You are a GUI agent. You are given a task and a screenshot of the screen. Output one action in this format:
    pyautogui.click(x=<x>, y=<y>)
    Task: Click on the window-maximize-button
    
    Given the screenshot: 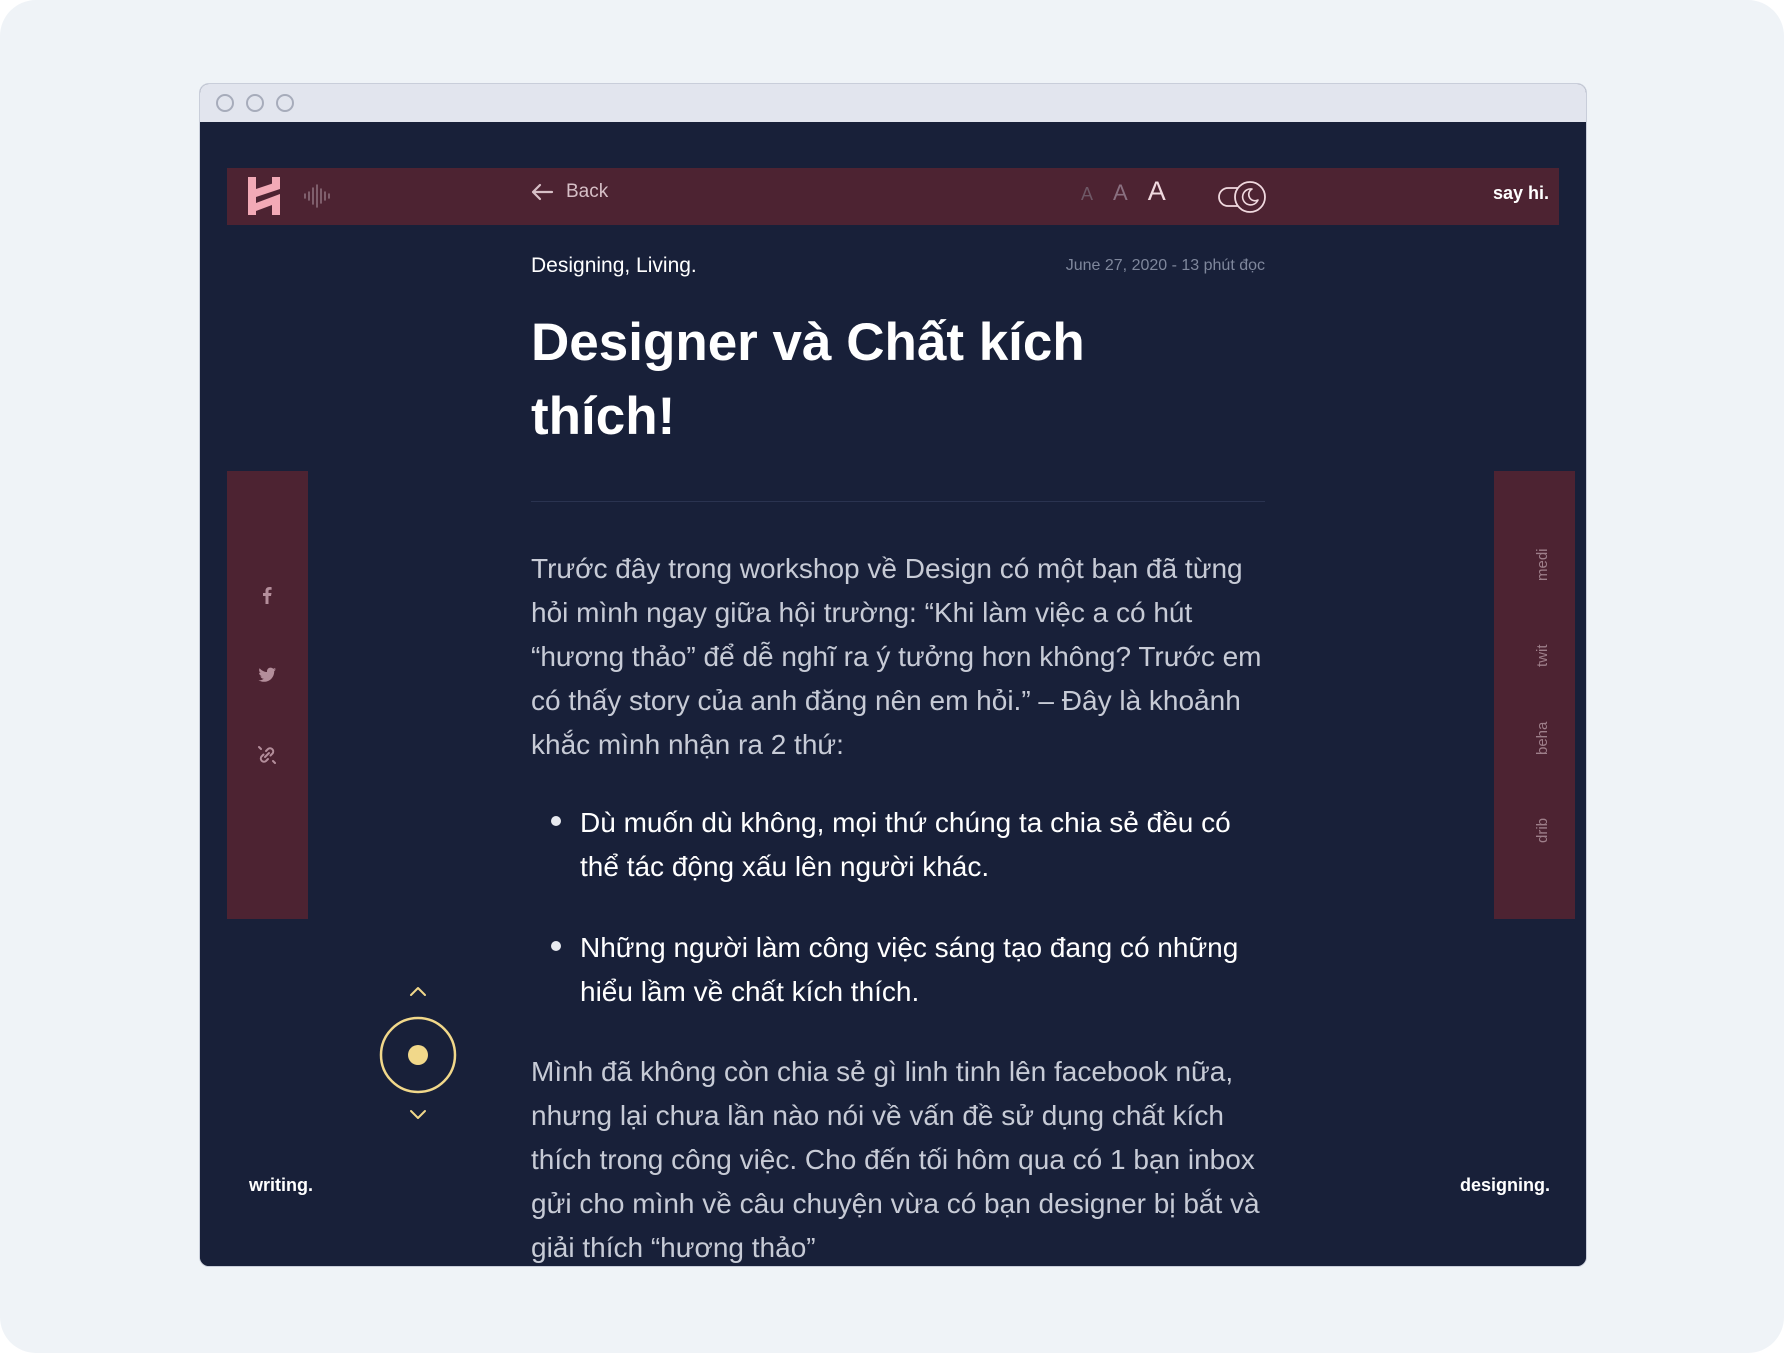 What is the action you would take?
    pyautogui.click(x=285, y=103)
    